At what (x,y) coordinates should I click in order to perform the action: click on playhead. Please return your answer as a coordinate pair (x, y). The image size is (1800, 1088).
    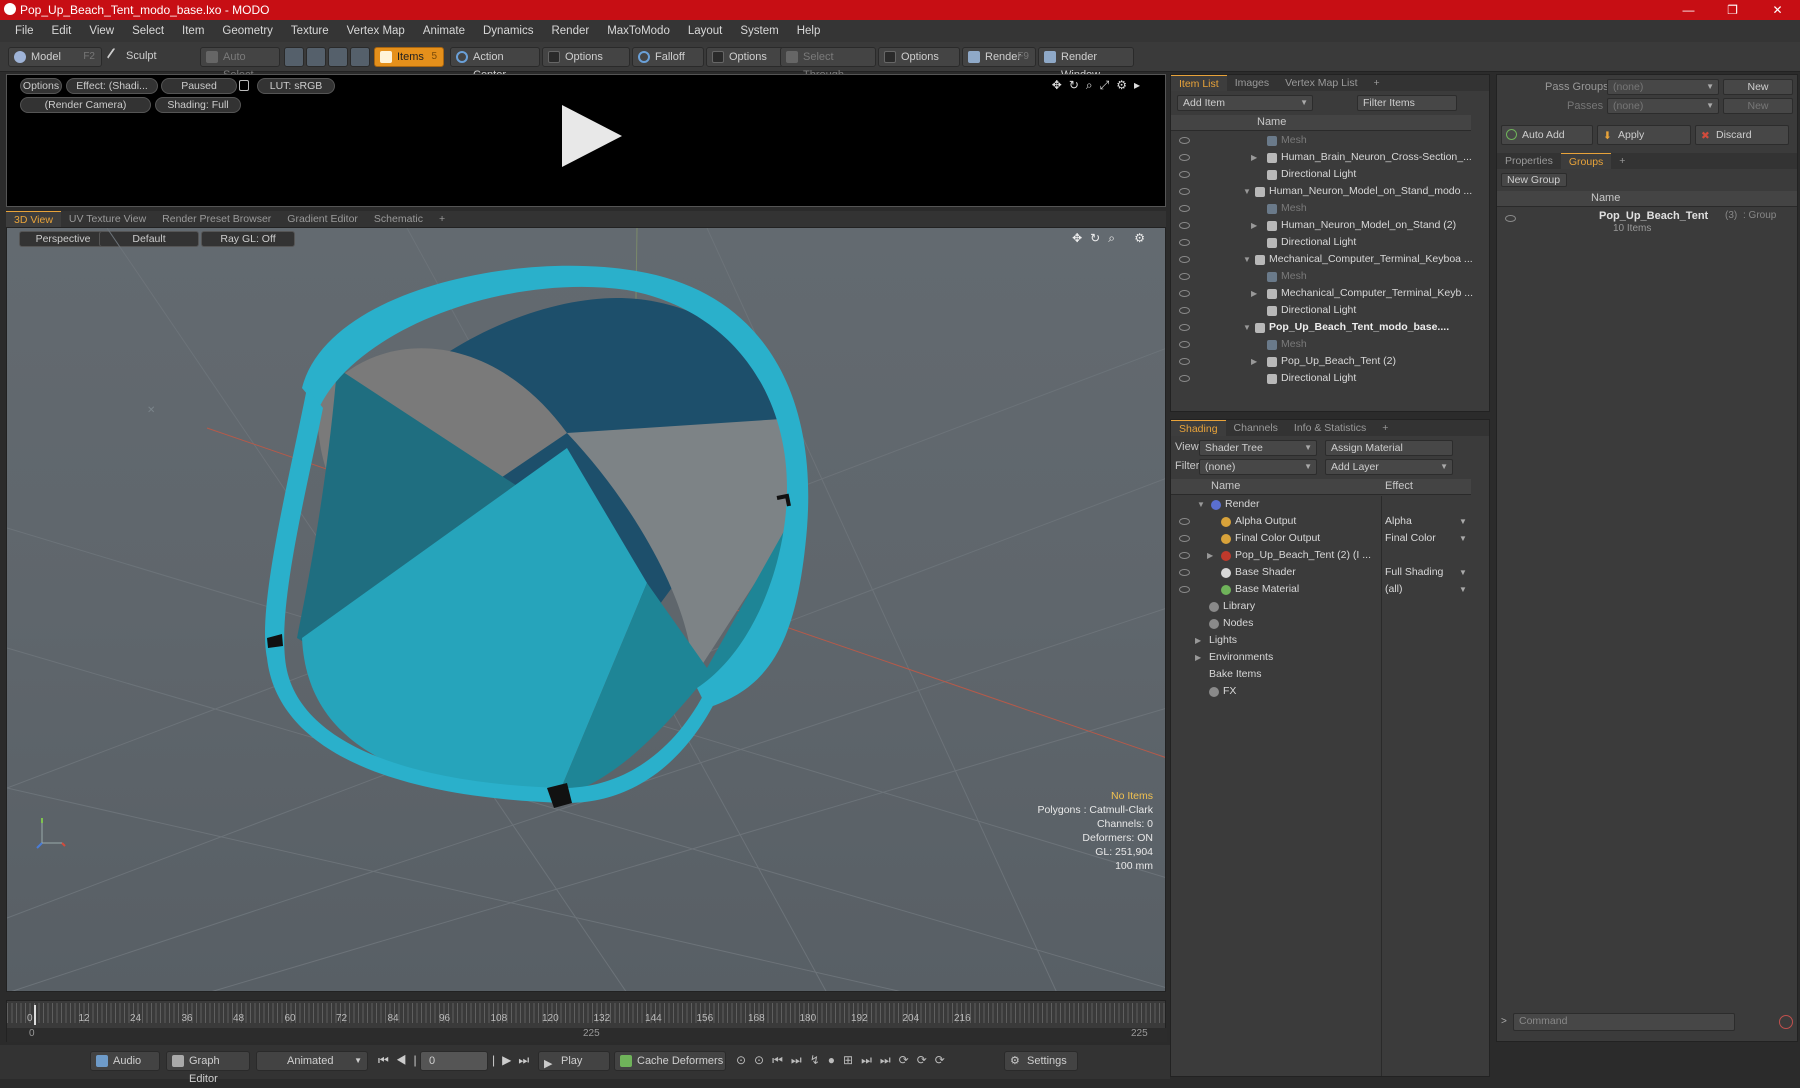
    Looking at the image, I should click on (35, 1015).